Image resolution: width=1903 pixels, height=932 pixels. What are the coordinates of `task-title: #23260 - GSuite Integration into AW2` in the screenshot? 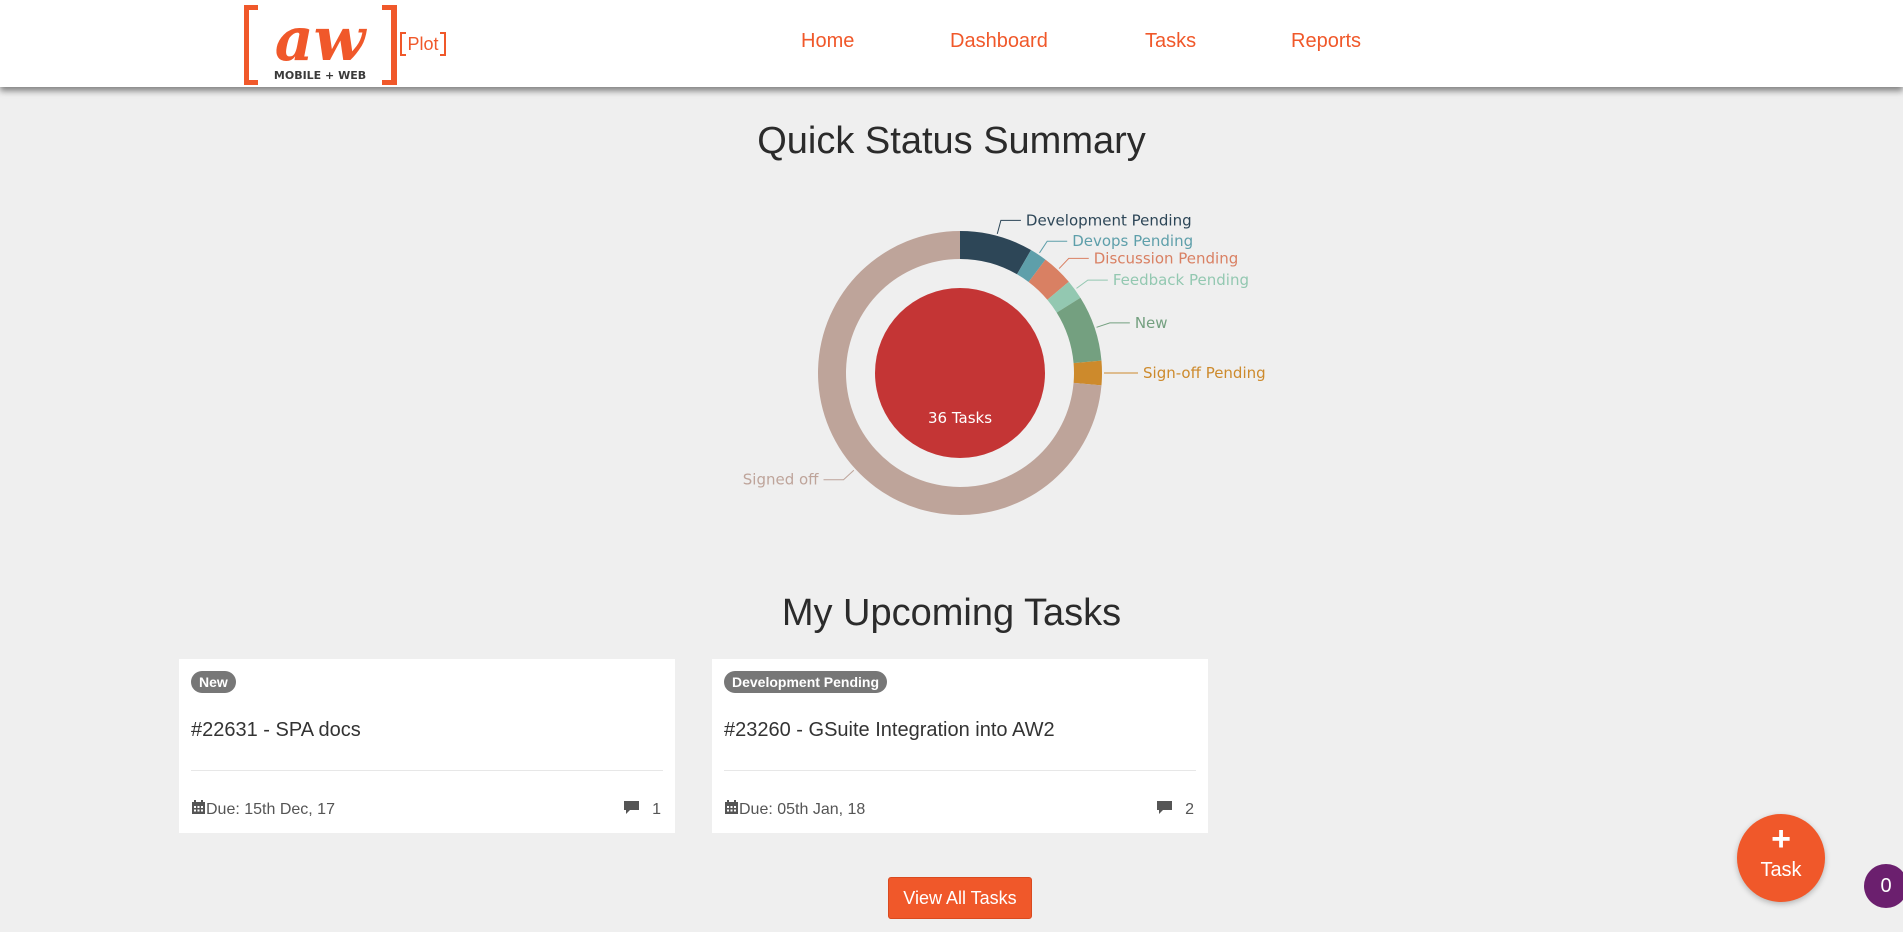 It's located at (889, 730).